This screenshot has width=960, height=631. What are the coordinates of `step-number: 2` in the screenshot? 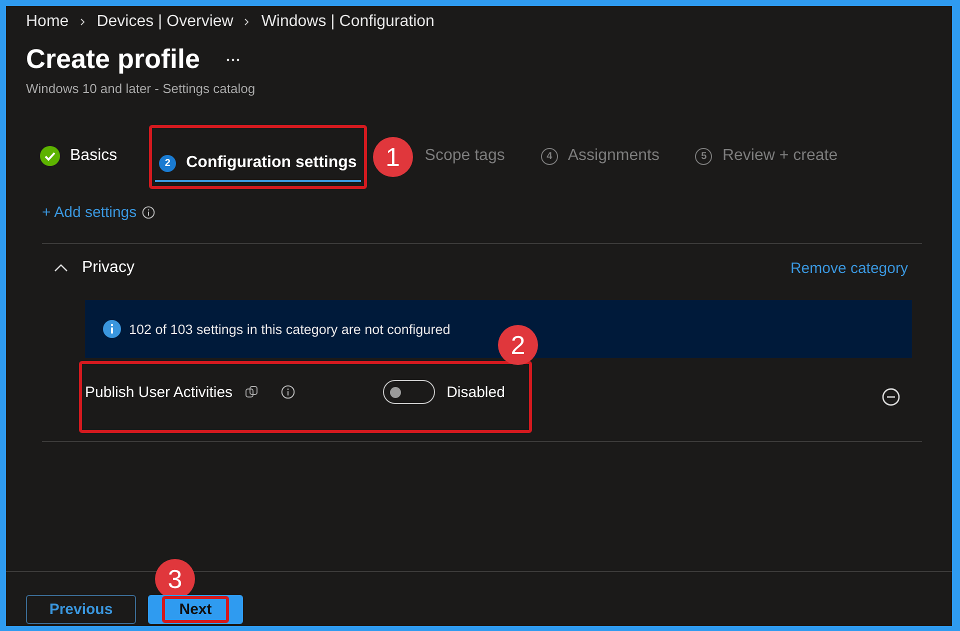 It's located at (167, 163).